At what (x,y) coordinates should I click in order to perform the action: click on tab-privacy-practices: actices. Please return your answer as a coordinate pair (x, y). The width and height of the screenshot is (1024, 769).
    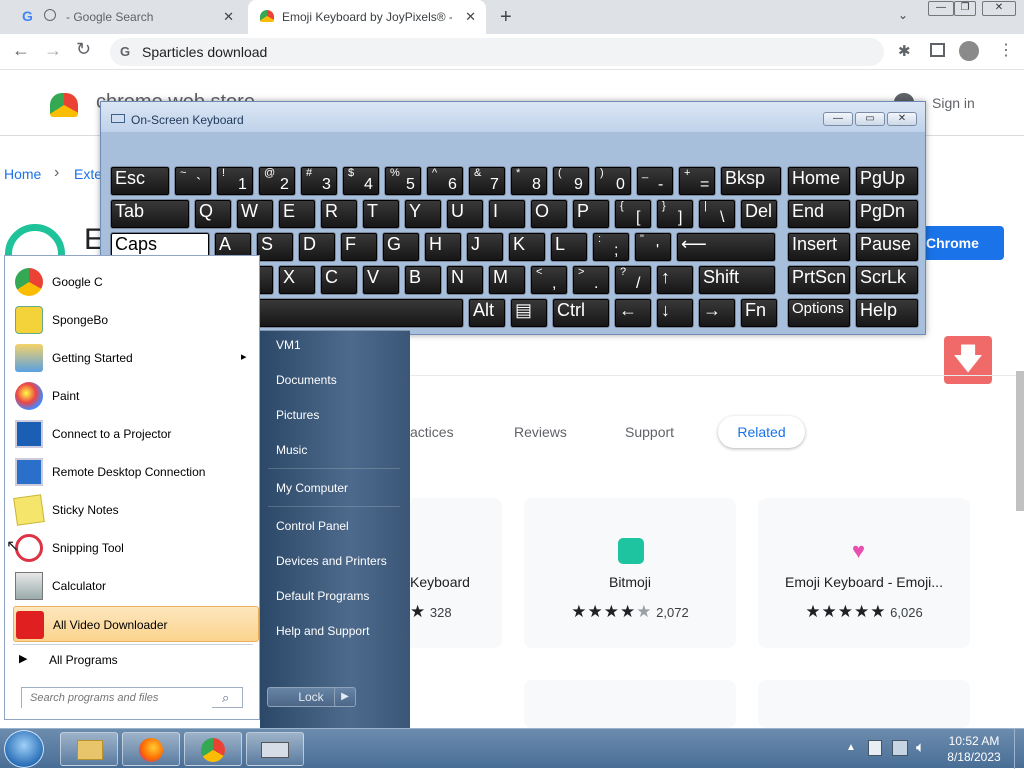
    Looking at the image, I should click on (432, 432).